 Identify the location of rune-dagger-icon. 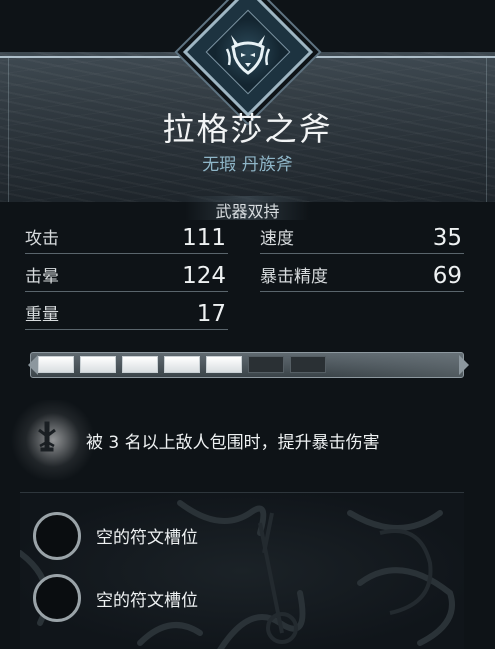
(47, 436).